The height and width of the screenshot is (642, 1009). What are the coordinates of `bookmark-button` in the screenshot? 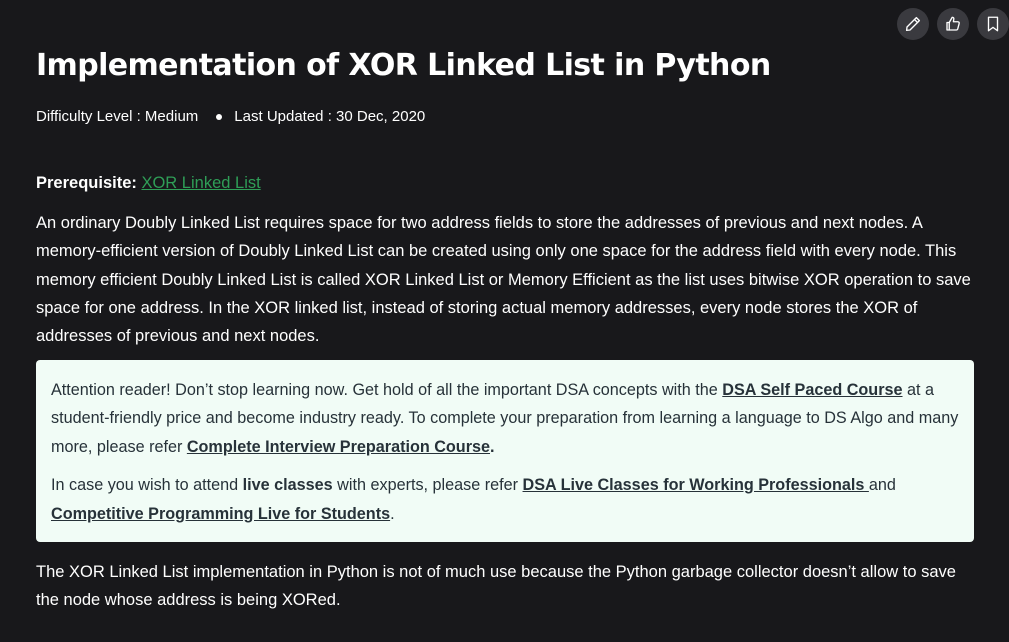 It's located at (993, 24).